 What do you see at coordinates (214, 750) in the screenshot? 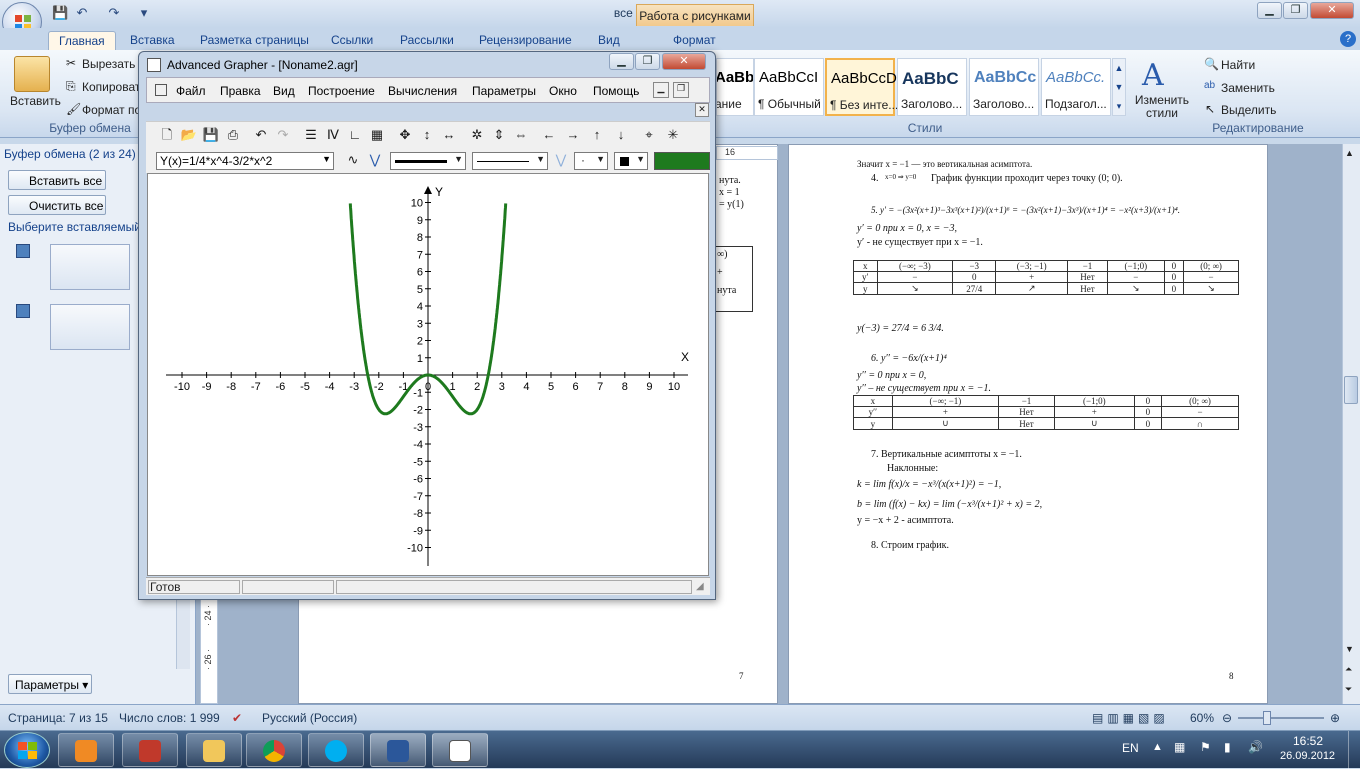
I see `taskbar-explorer` at bounding box center [214, 750].